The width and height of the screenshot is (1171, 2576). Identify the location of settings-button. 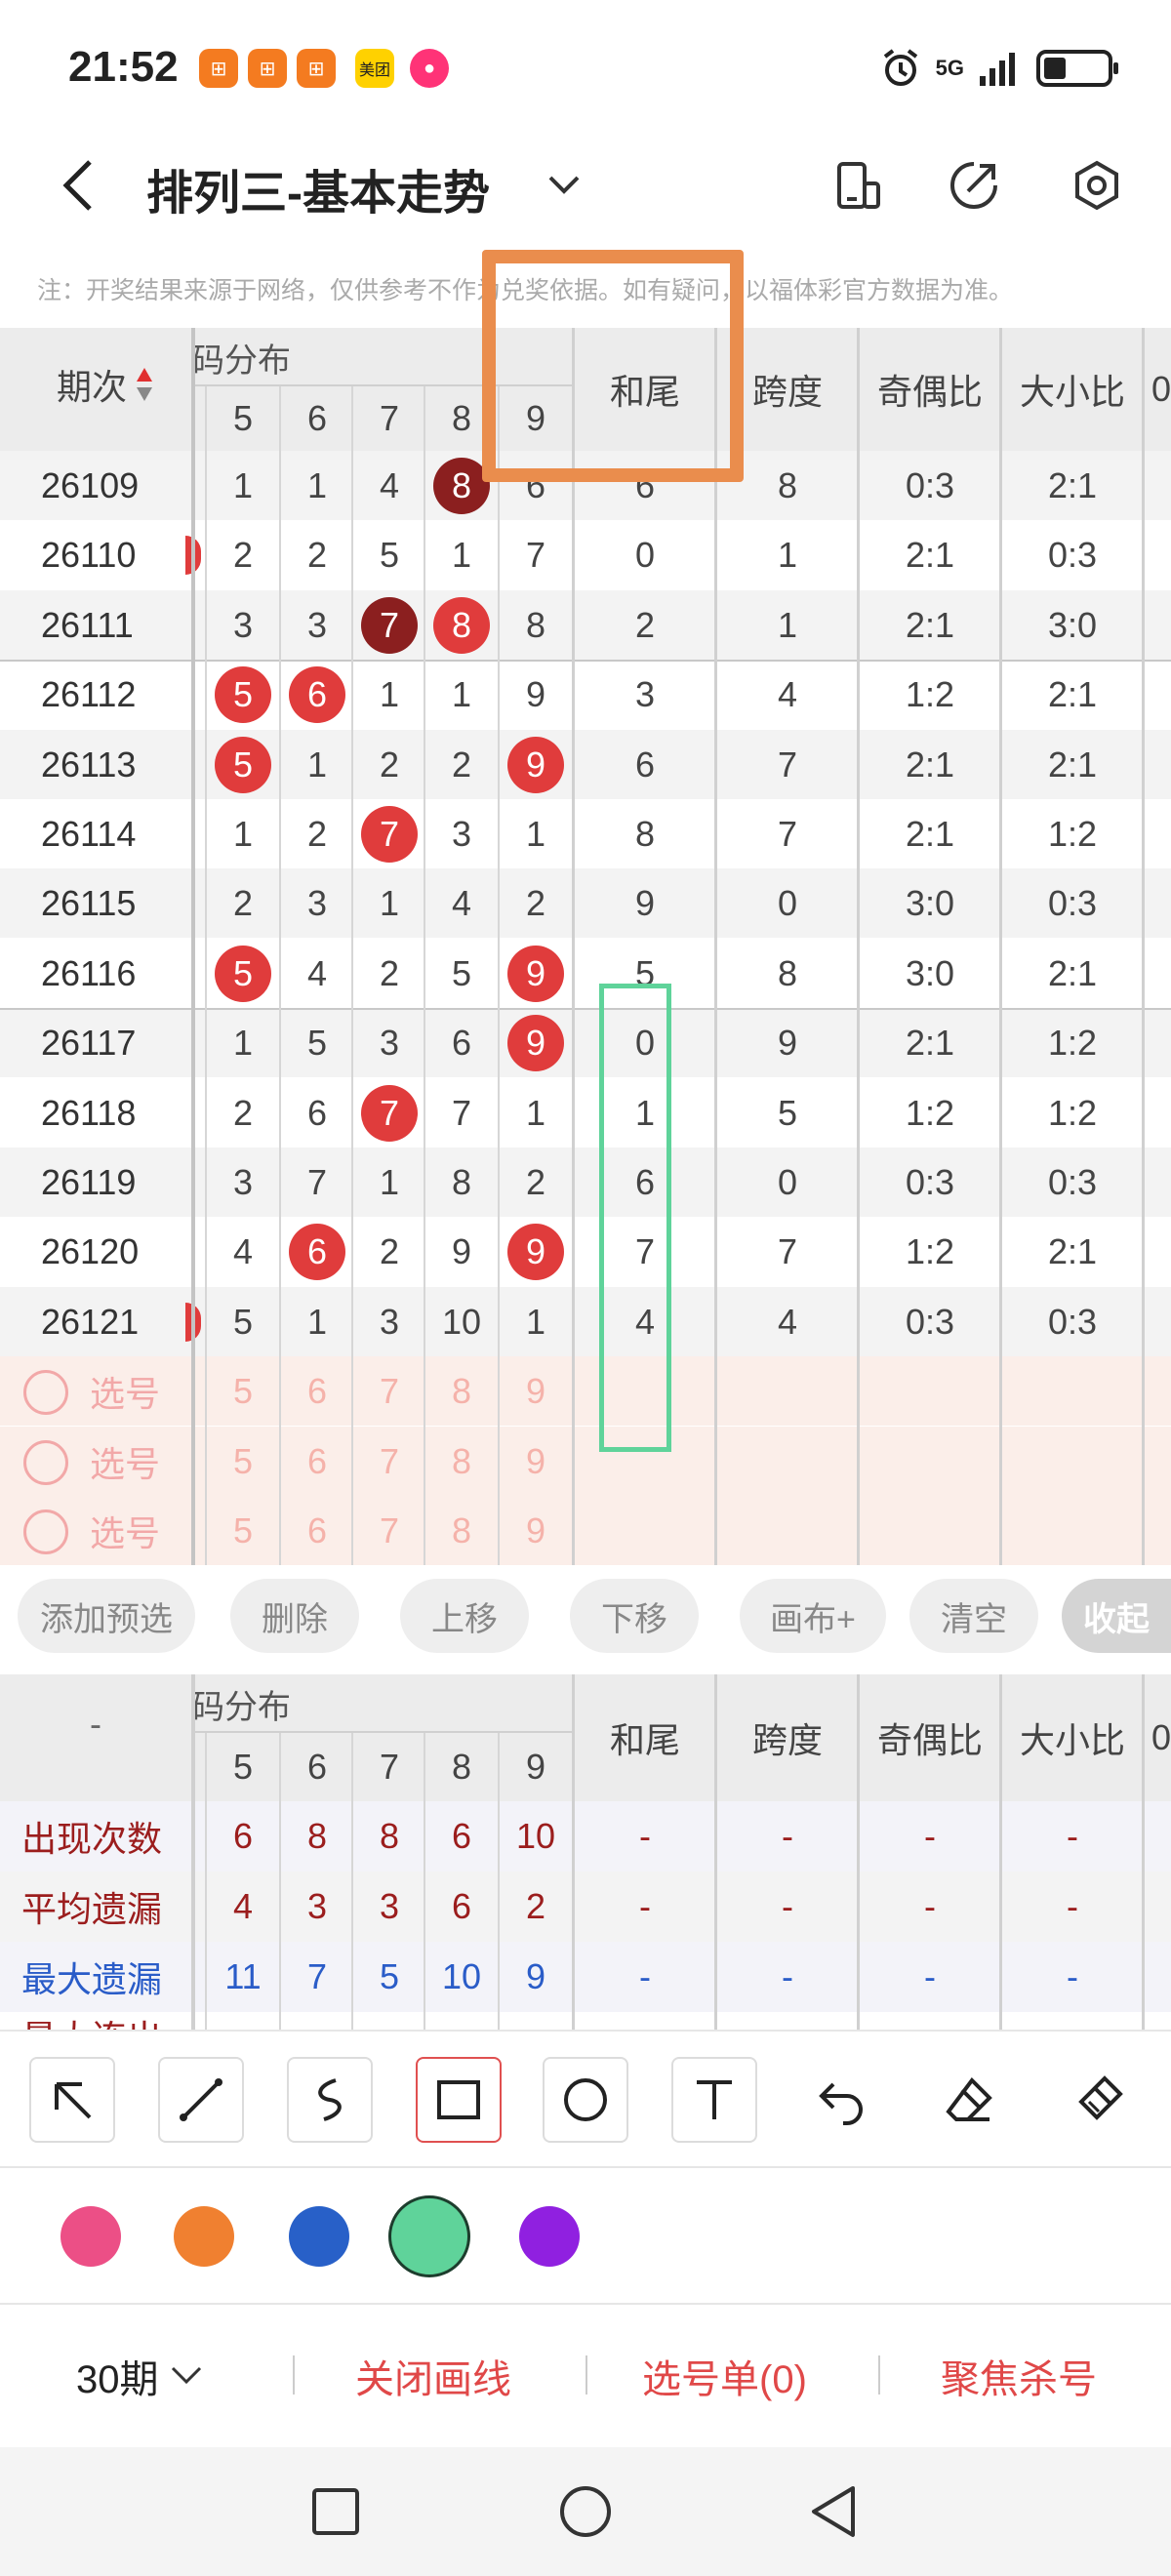
(1097, 185).